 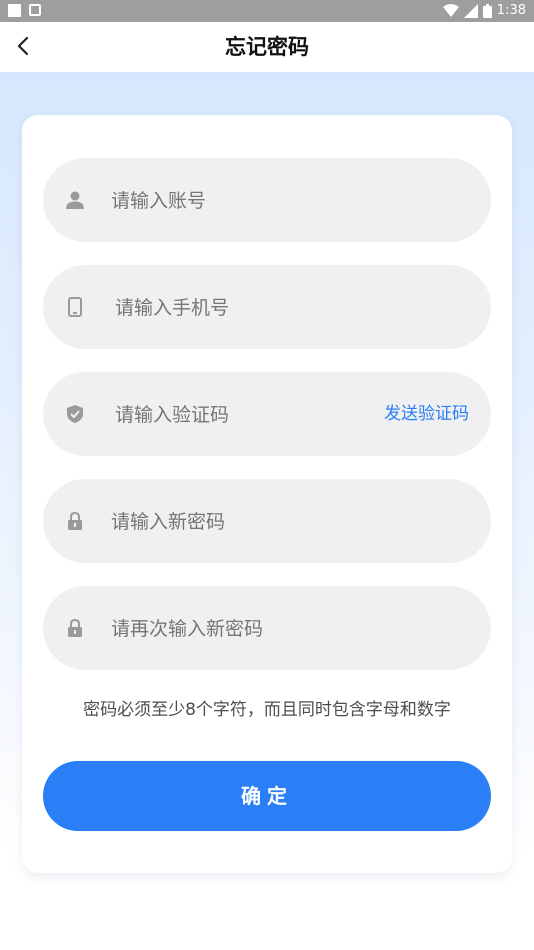 I want to click on account-field, so click(x=267, y=201).